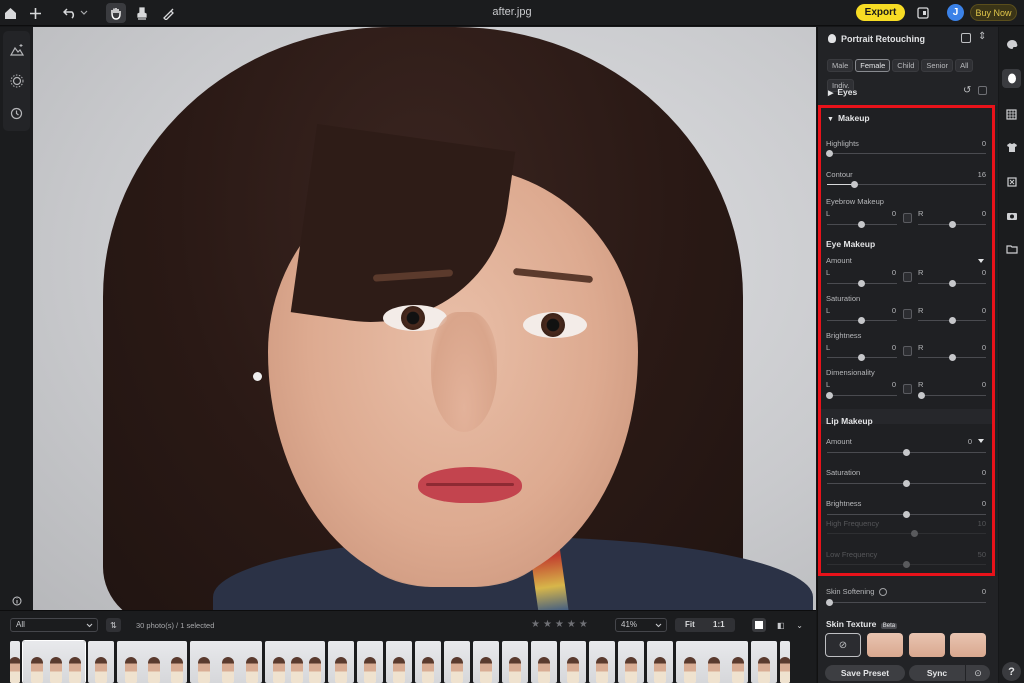  What do you see at coordinates (142, 13) in the screenshot?
I see `stamp-icon` at bounding box center [142, 13].